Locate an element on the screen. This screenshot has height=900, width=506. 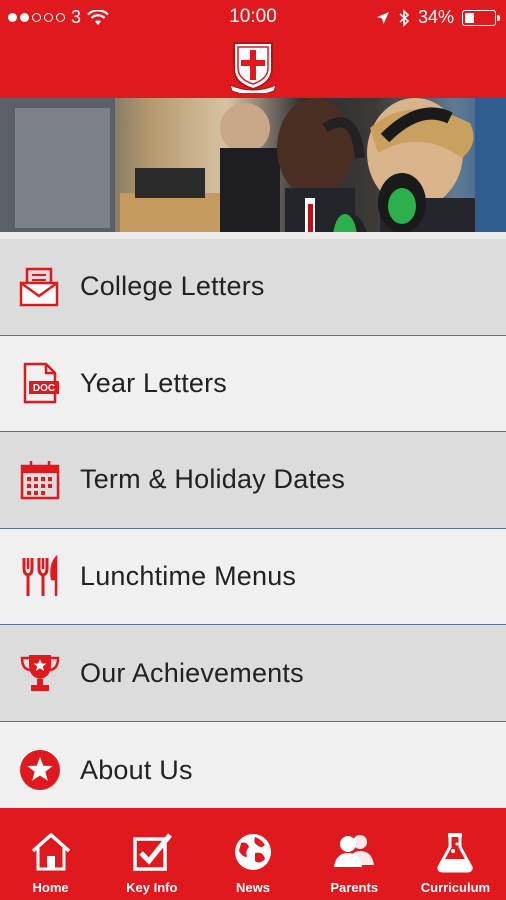
hero-photo is located at coordinates (253, 165).